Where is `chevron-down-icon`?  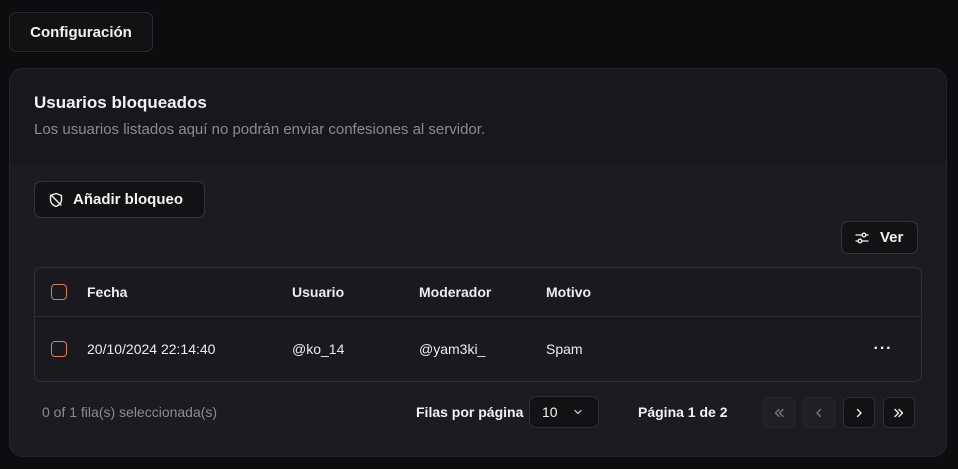 chevron-down-icon is located at coordinates (578, 412).